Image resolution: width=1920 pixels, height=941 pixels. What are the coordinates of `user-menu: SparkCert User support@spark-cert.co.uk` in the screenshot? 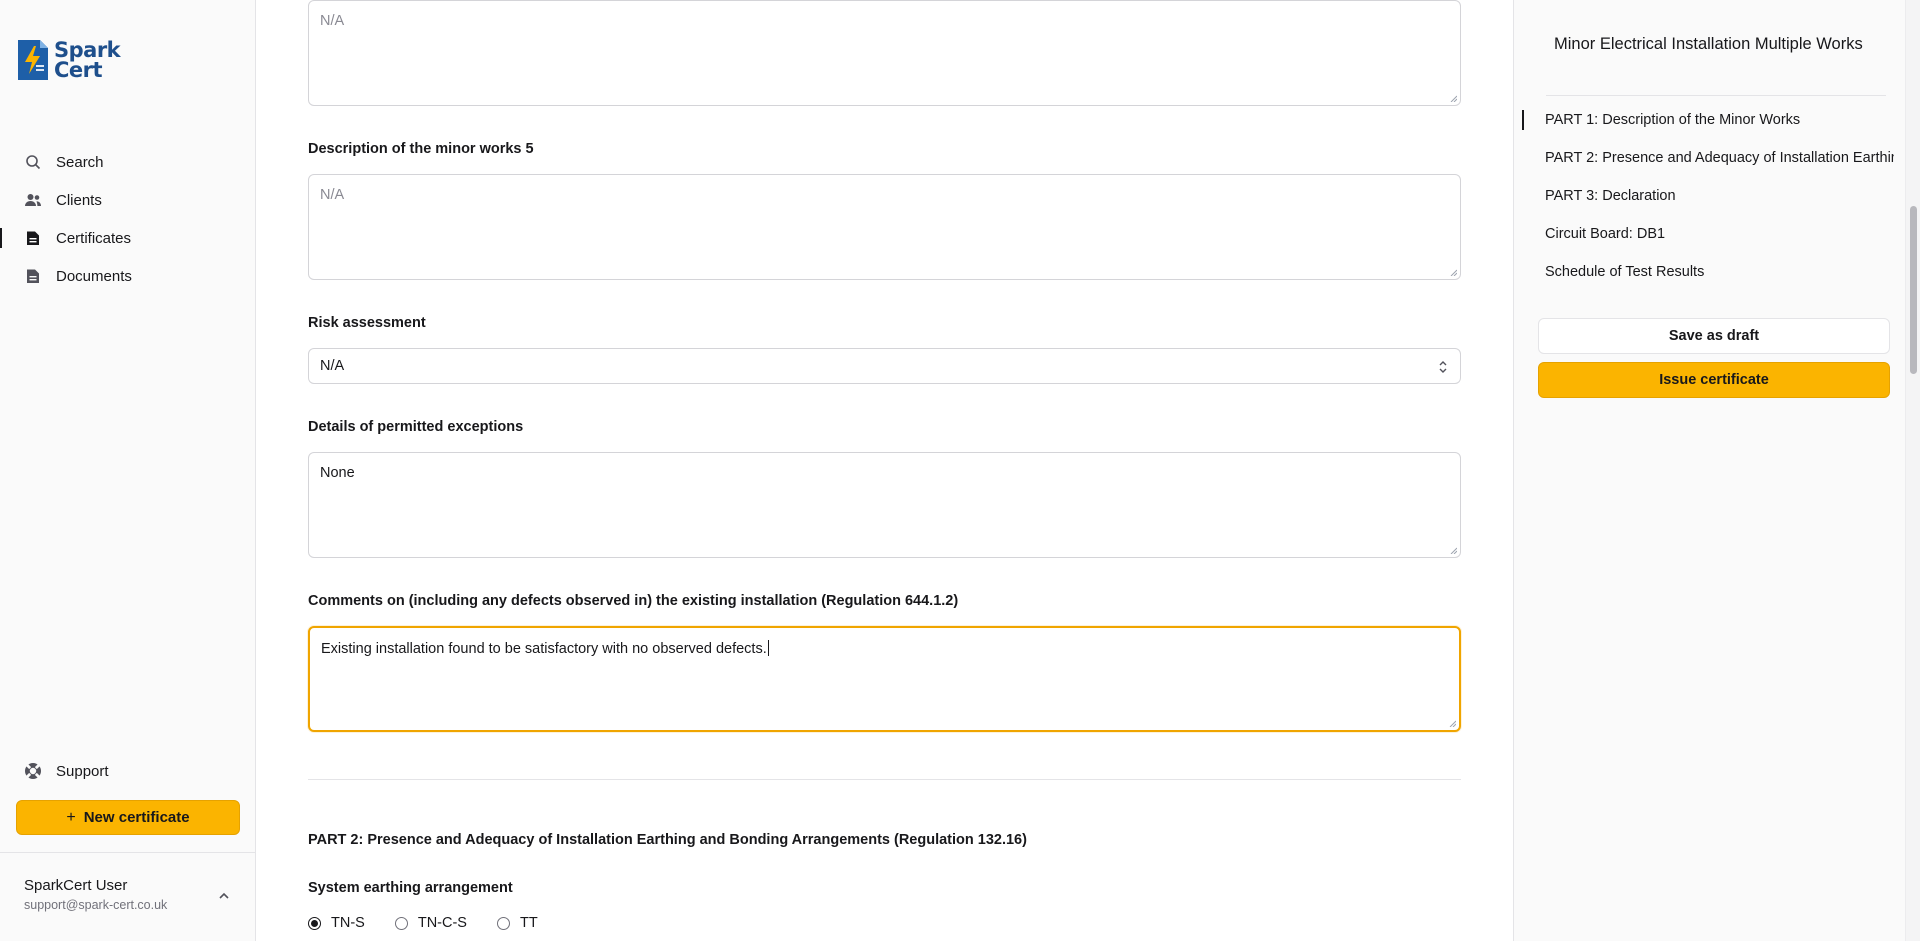 It's located at (95, 894).